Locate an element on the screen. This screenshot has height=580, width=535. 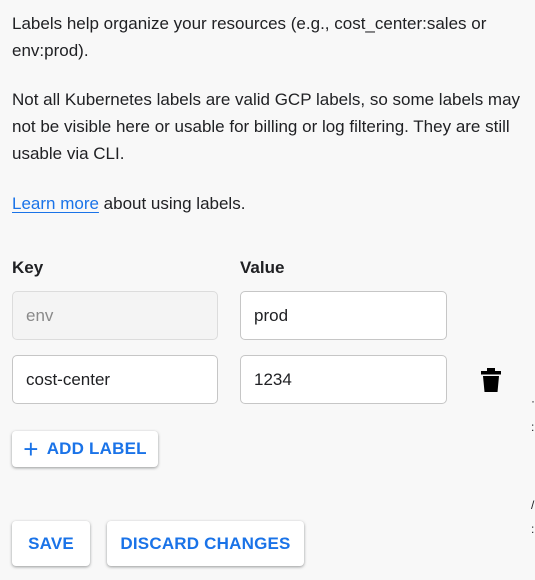
value-column-header: Value is located at coordinates (262, 267).